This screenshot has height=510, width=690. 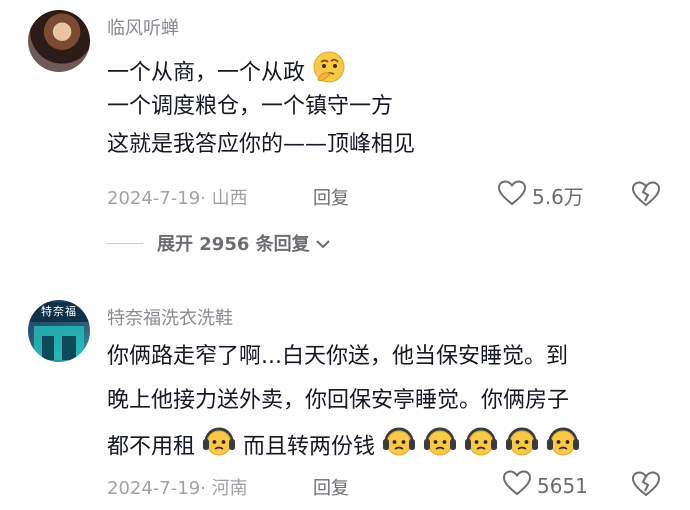 I want to click on comment-text: 这就是我答应你的——顶峰相见, so click(x=261, y=144).